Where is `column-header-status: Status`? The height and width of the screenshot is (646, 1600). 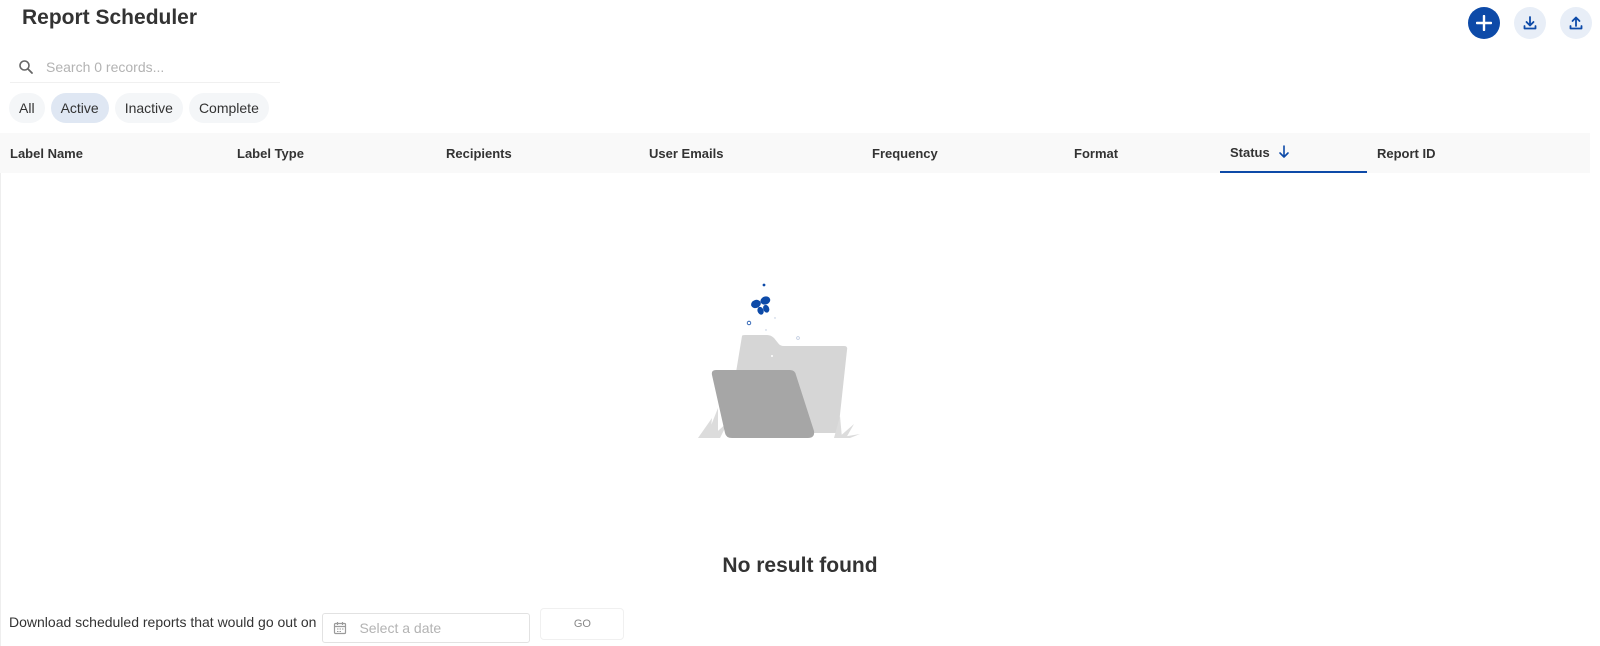 column-header-status: Status is located at coordinates (1293, 153).